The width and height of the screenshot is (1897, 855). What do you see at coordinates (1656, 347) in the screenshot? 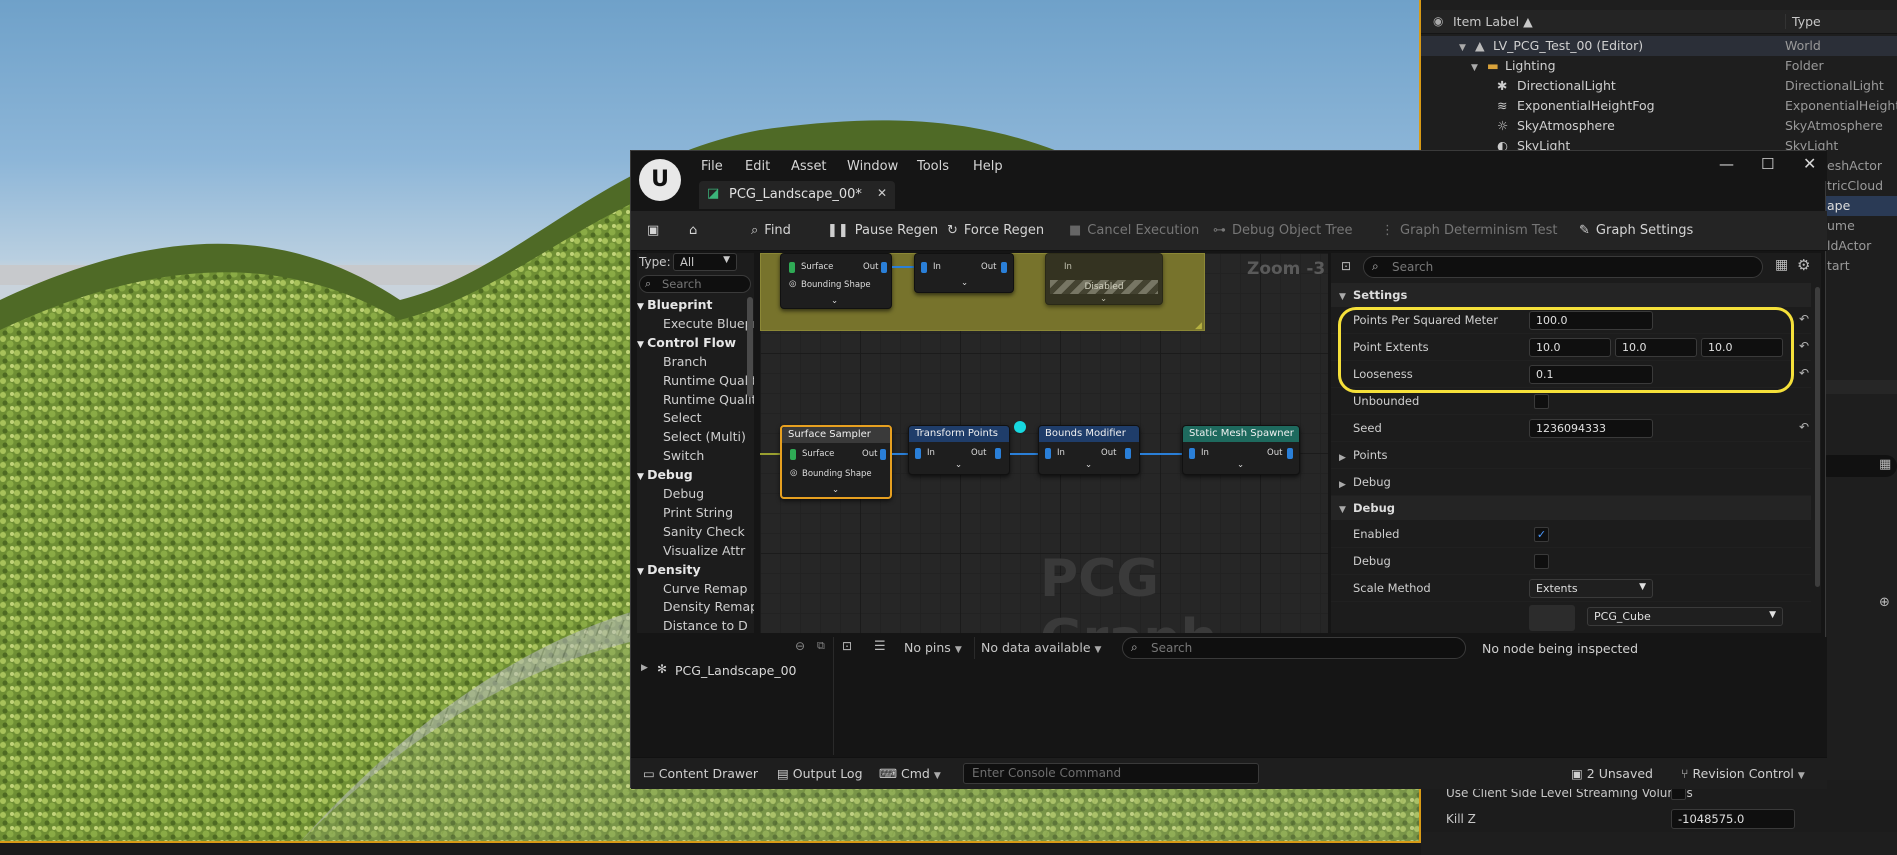
I see `point-extents-y-input: 10.0` at bounding box center [1656, 347].